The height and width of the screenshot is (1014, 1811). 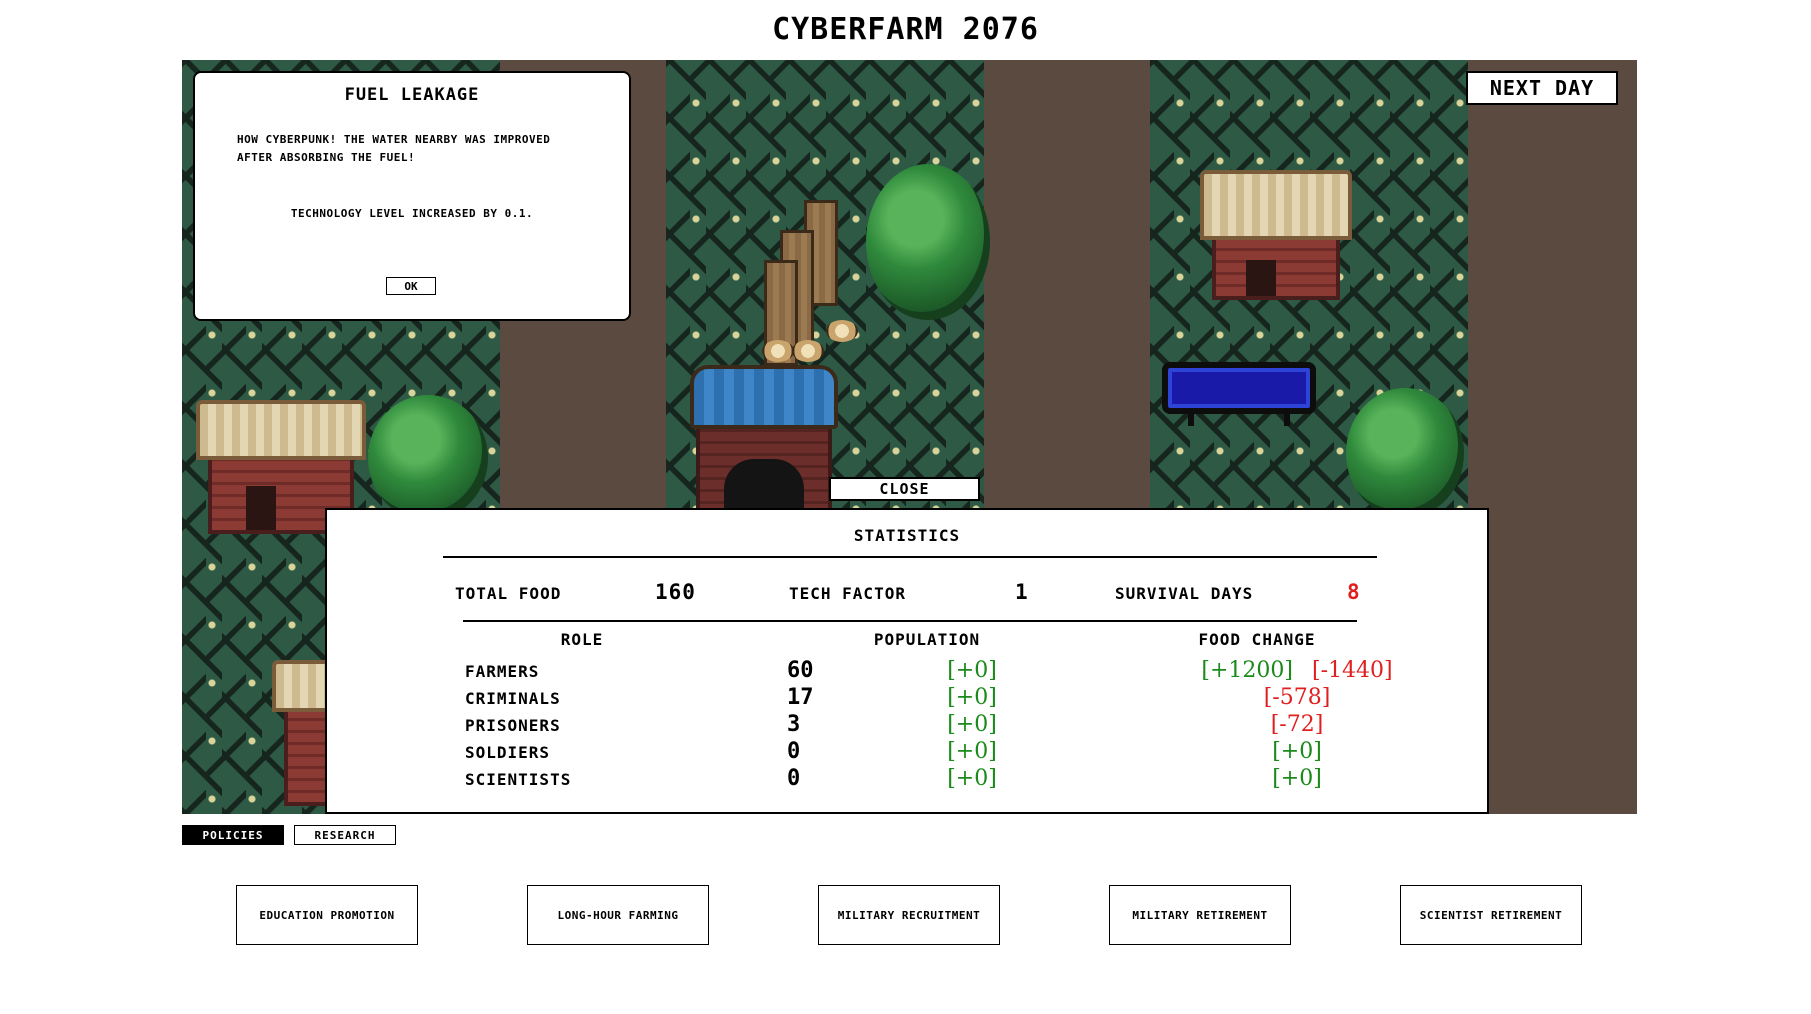 I want to click on table-row: SOLDIERS 0 [+0] [+0], so click(x=907, y=753).